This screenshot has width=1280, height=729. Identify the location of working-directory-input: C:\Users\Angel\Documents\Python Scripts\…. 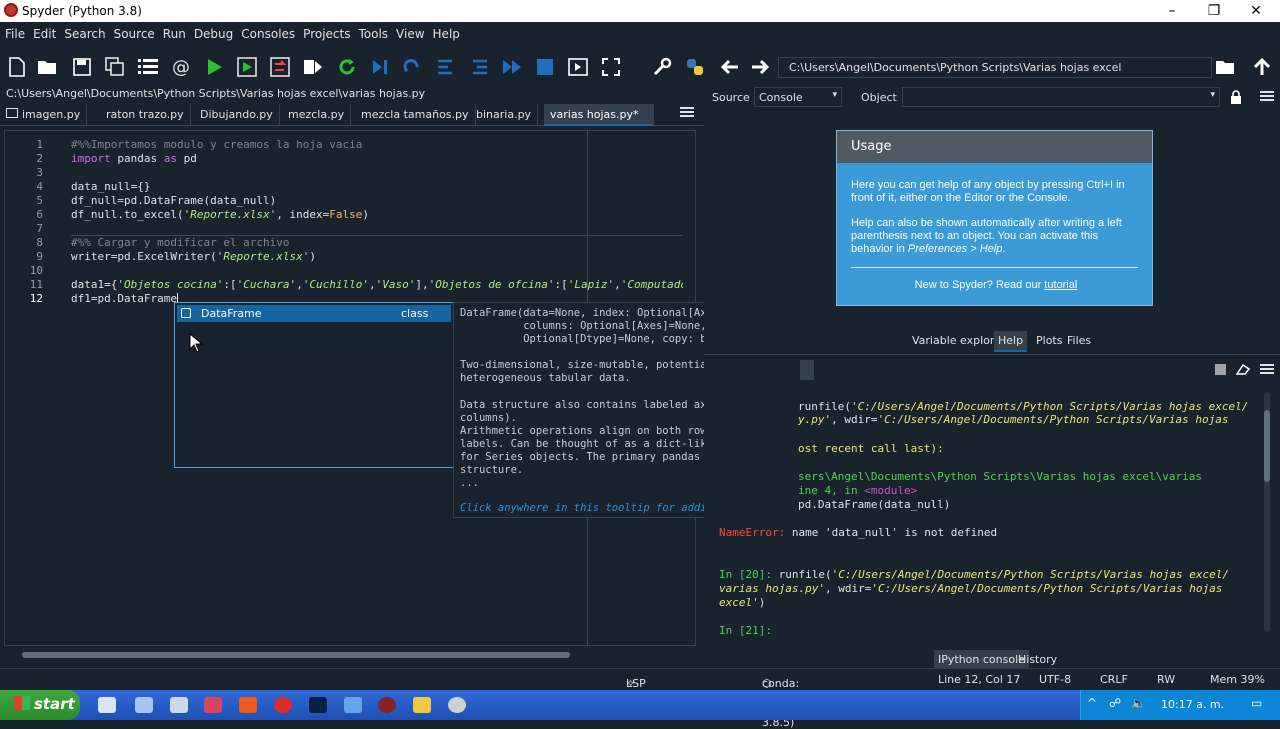
(995, 67).